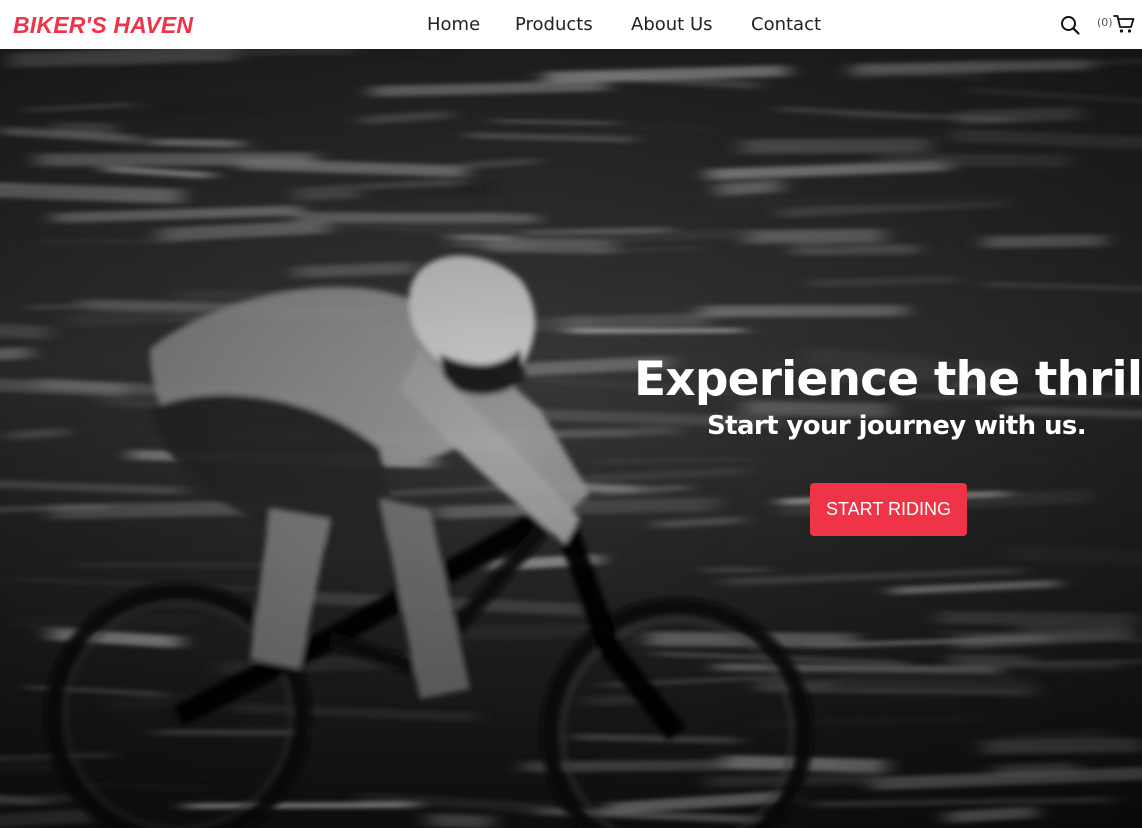  Describe the element at coordinates (453, 25) in the screenshot. I see `nav-link-home: Home` at that location.